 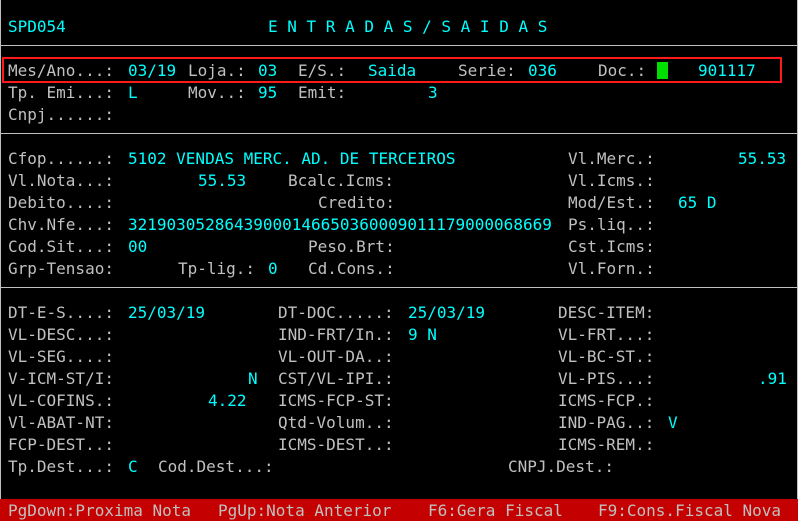 What do you see at coordinates (689, 511) in the screenshot?
I see `f9-new-fiscal-query-key: F9:Cons.Fiscal Nova` at bounding box center [689, 511].